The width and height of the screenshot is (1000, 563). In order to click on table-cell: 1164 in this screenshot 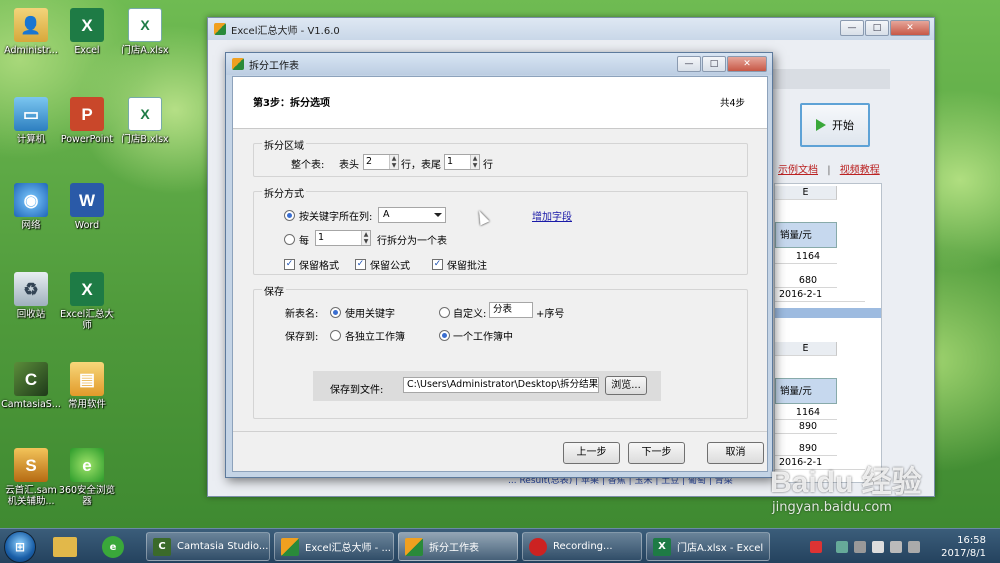, I will do `click(806, 257)`.